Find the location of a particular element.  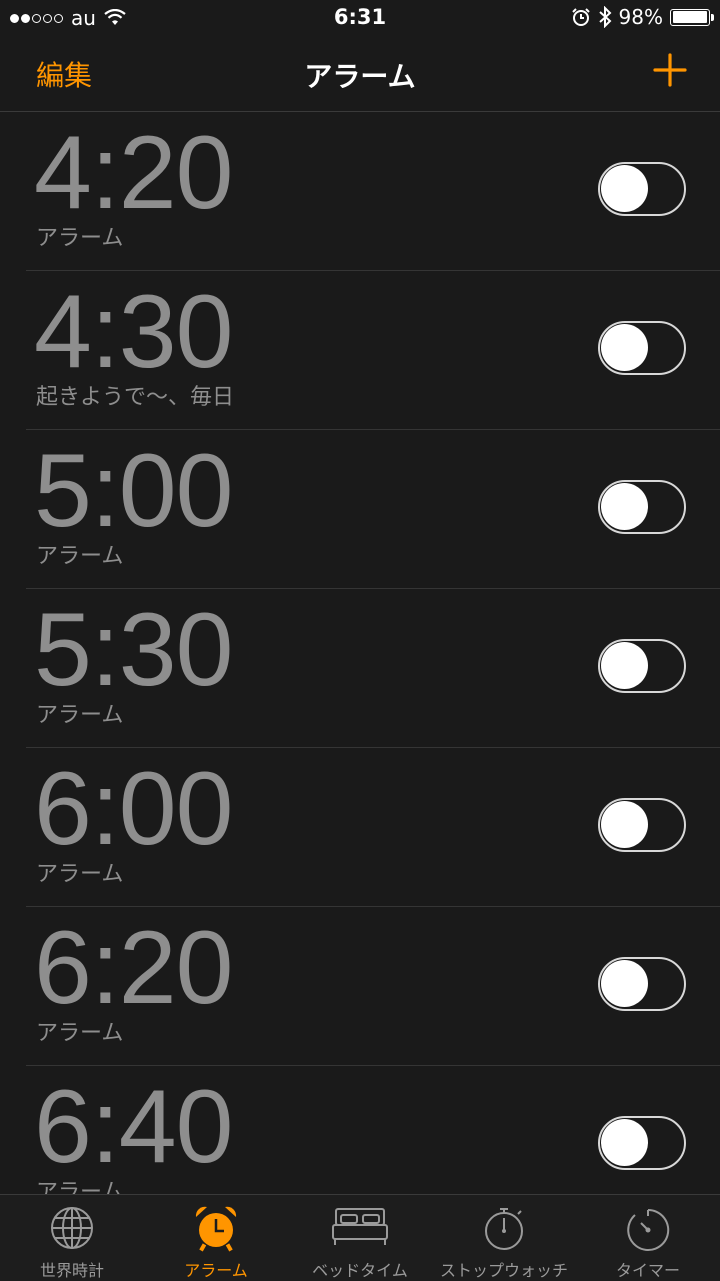

alarm-time: 6:20 is located at coordinates (133, 968).